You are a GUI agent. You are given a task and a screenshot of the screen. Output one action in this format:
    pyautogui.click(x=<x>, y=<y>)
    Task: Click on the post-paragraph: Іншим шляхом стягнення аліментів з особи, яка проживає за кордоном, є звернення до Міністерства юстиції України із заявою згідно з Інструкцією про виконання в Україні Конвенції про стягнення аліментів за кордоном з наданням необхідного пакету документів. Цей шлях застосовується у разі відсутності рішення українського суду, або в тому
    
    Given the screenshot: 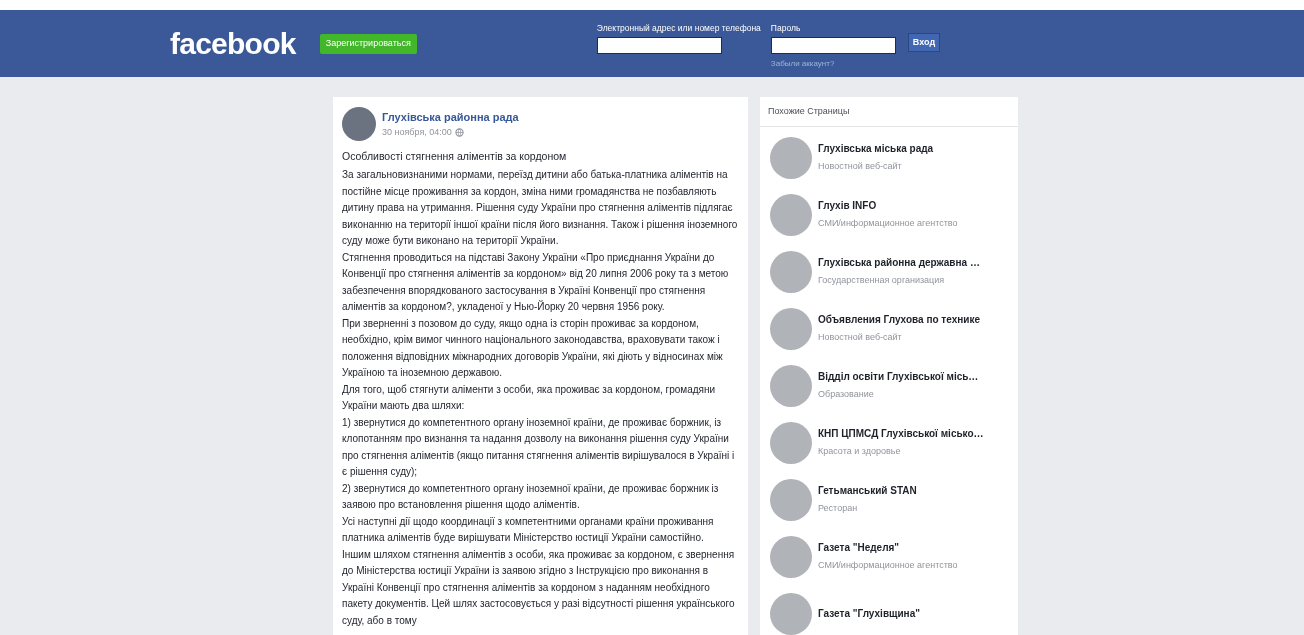 What is the action you would take?
    pyautogui.click(x=539, y=587)
    